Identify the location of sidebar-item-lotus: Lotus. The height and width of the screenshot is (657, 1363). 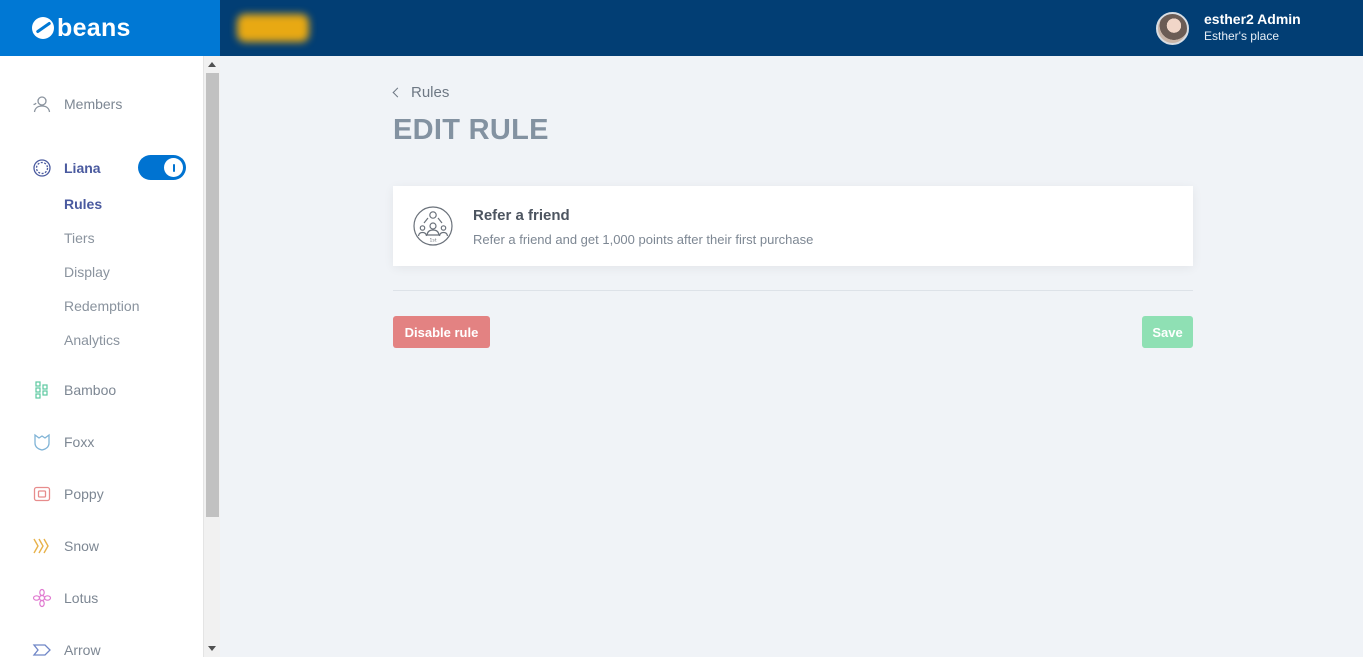
(65, 598).